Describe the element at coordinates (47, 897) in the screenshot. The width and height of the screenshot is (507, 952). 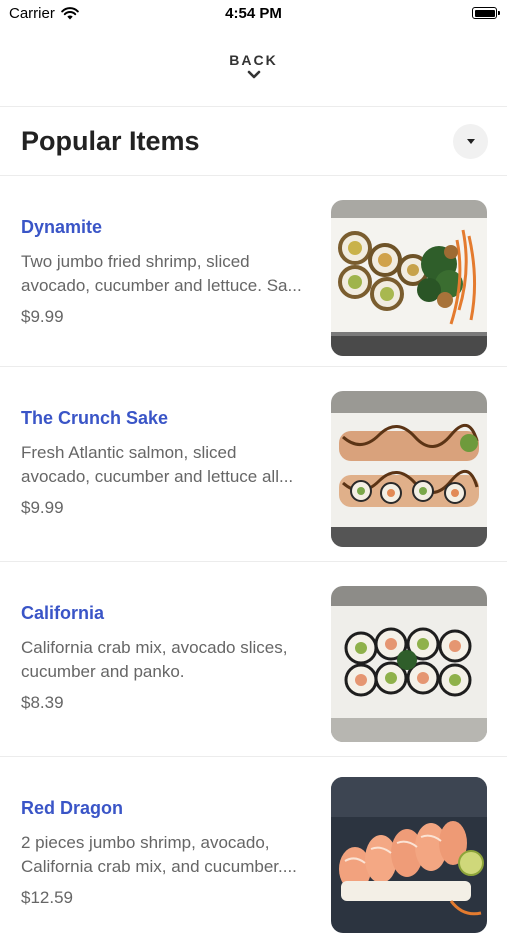
I see `item-price: $12.59` at that location.